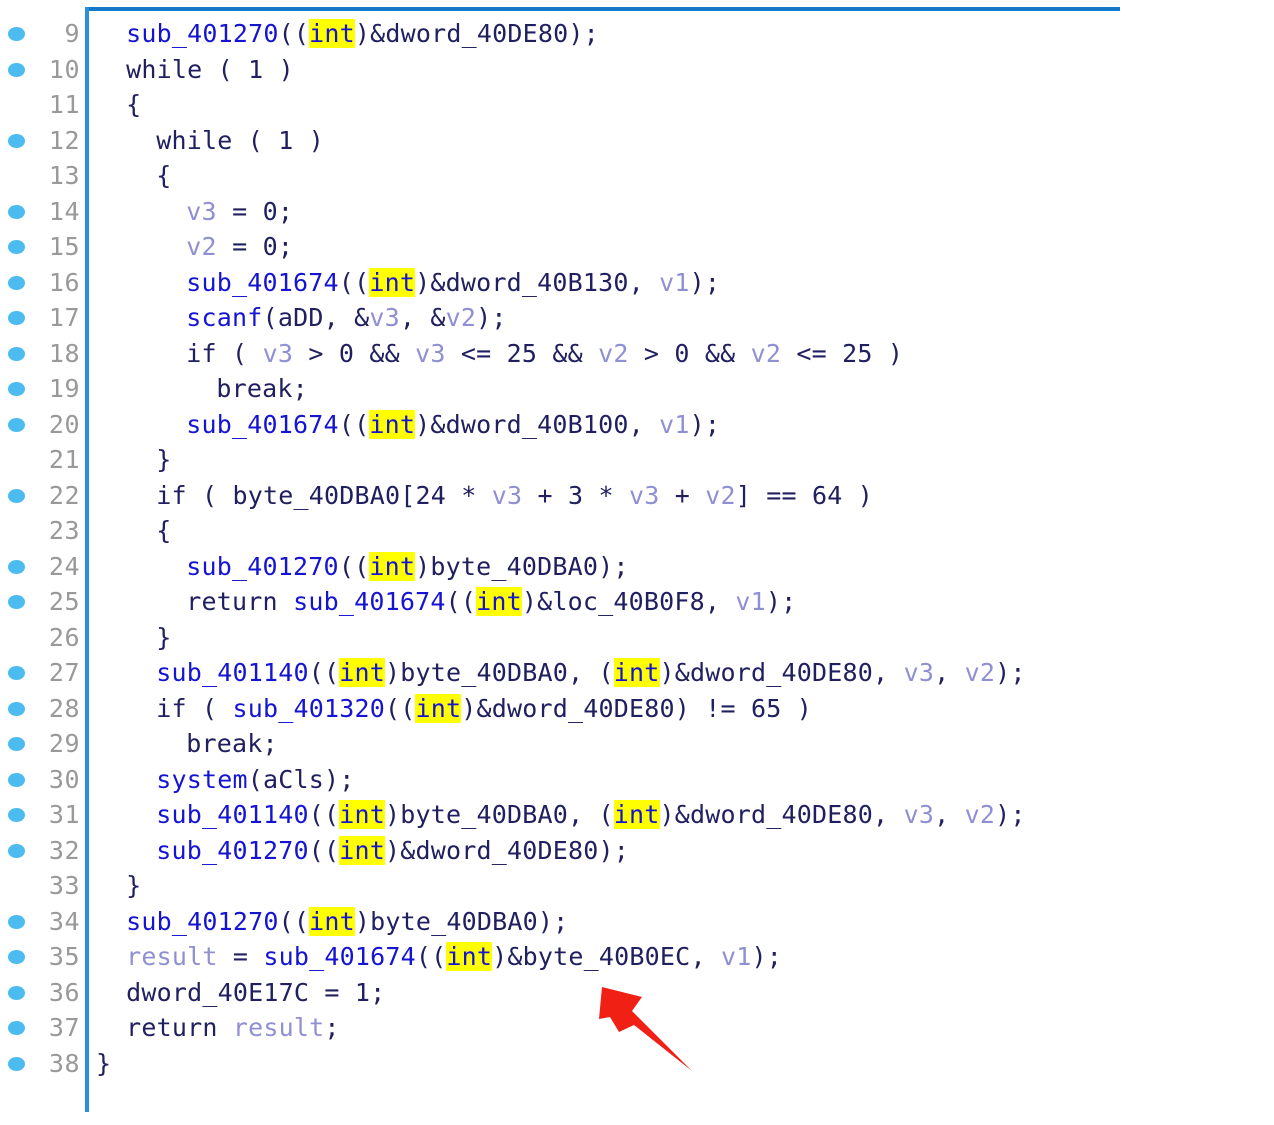 The height and width of the screenshot is (1125, 1274). What do you see at coordinates (408, 282) in the screenshot?
I see `code-text: sub_401674((int)&dword_40B130, v1);` at bounding box center [408, 282].